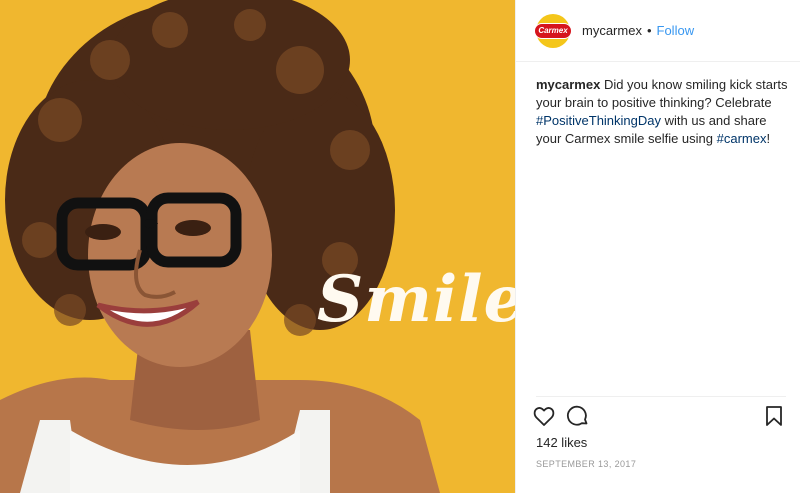 Image resolution: width=800 pixels, height=493 pixels. I want to click on username-link: mycarmex, so click(612, 30).